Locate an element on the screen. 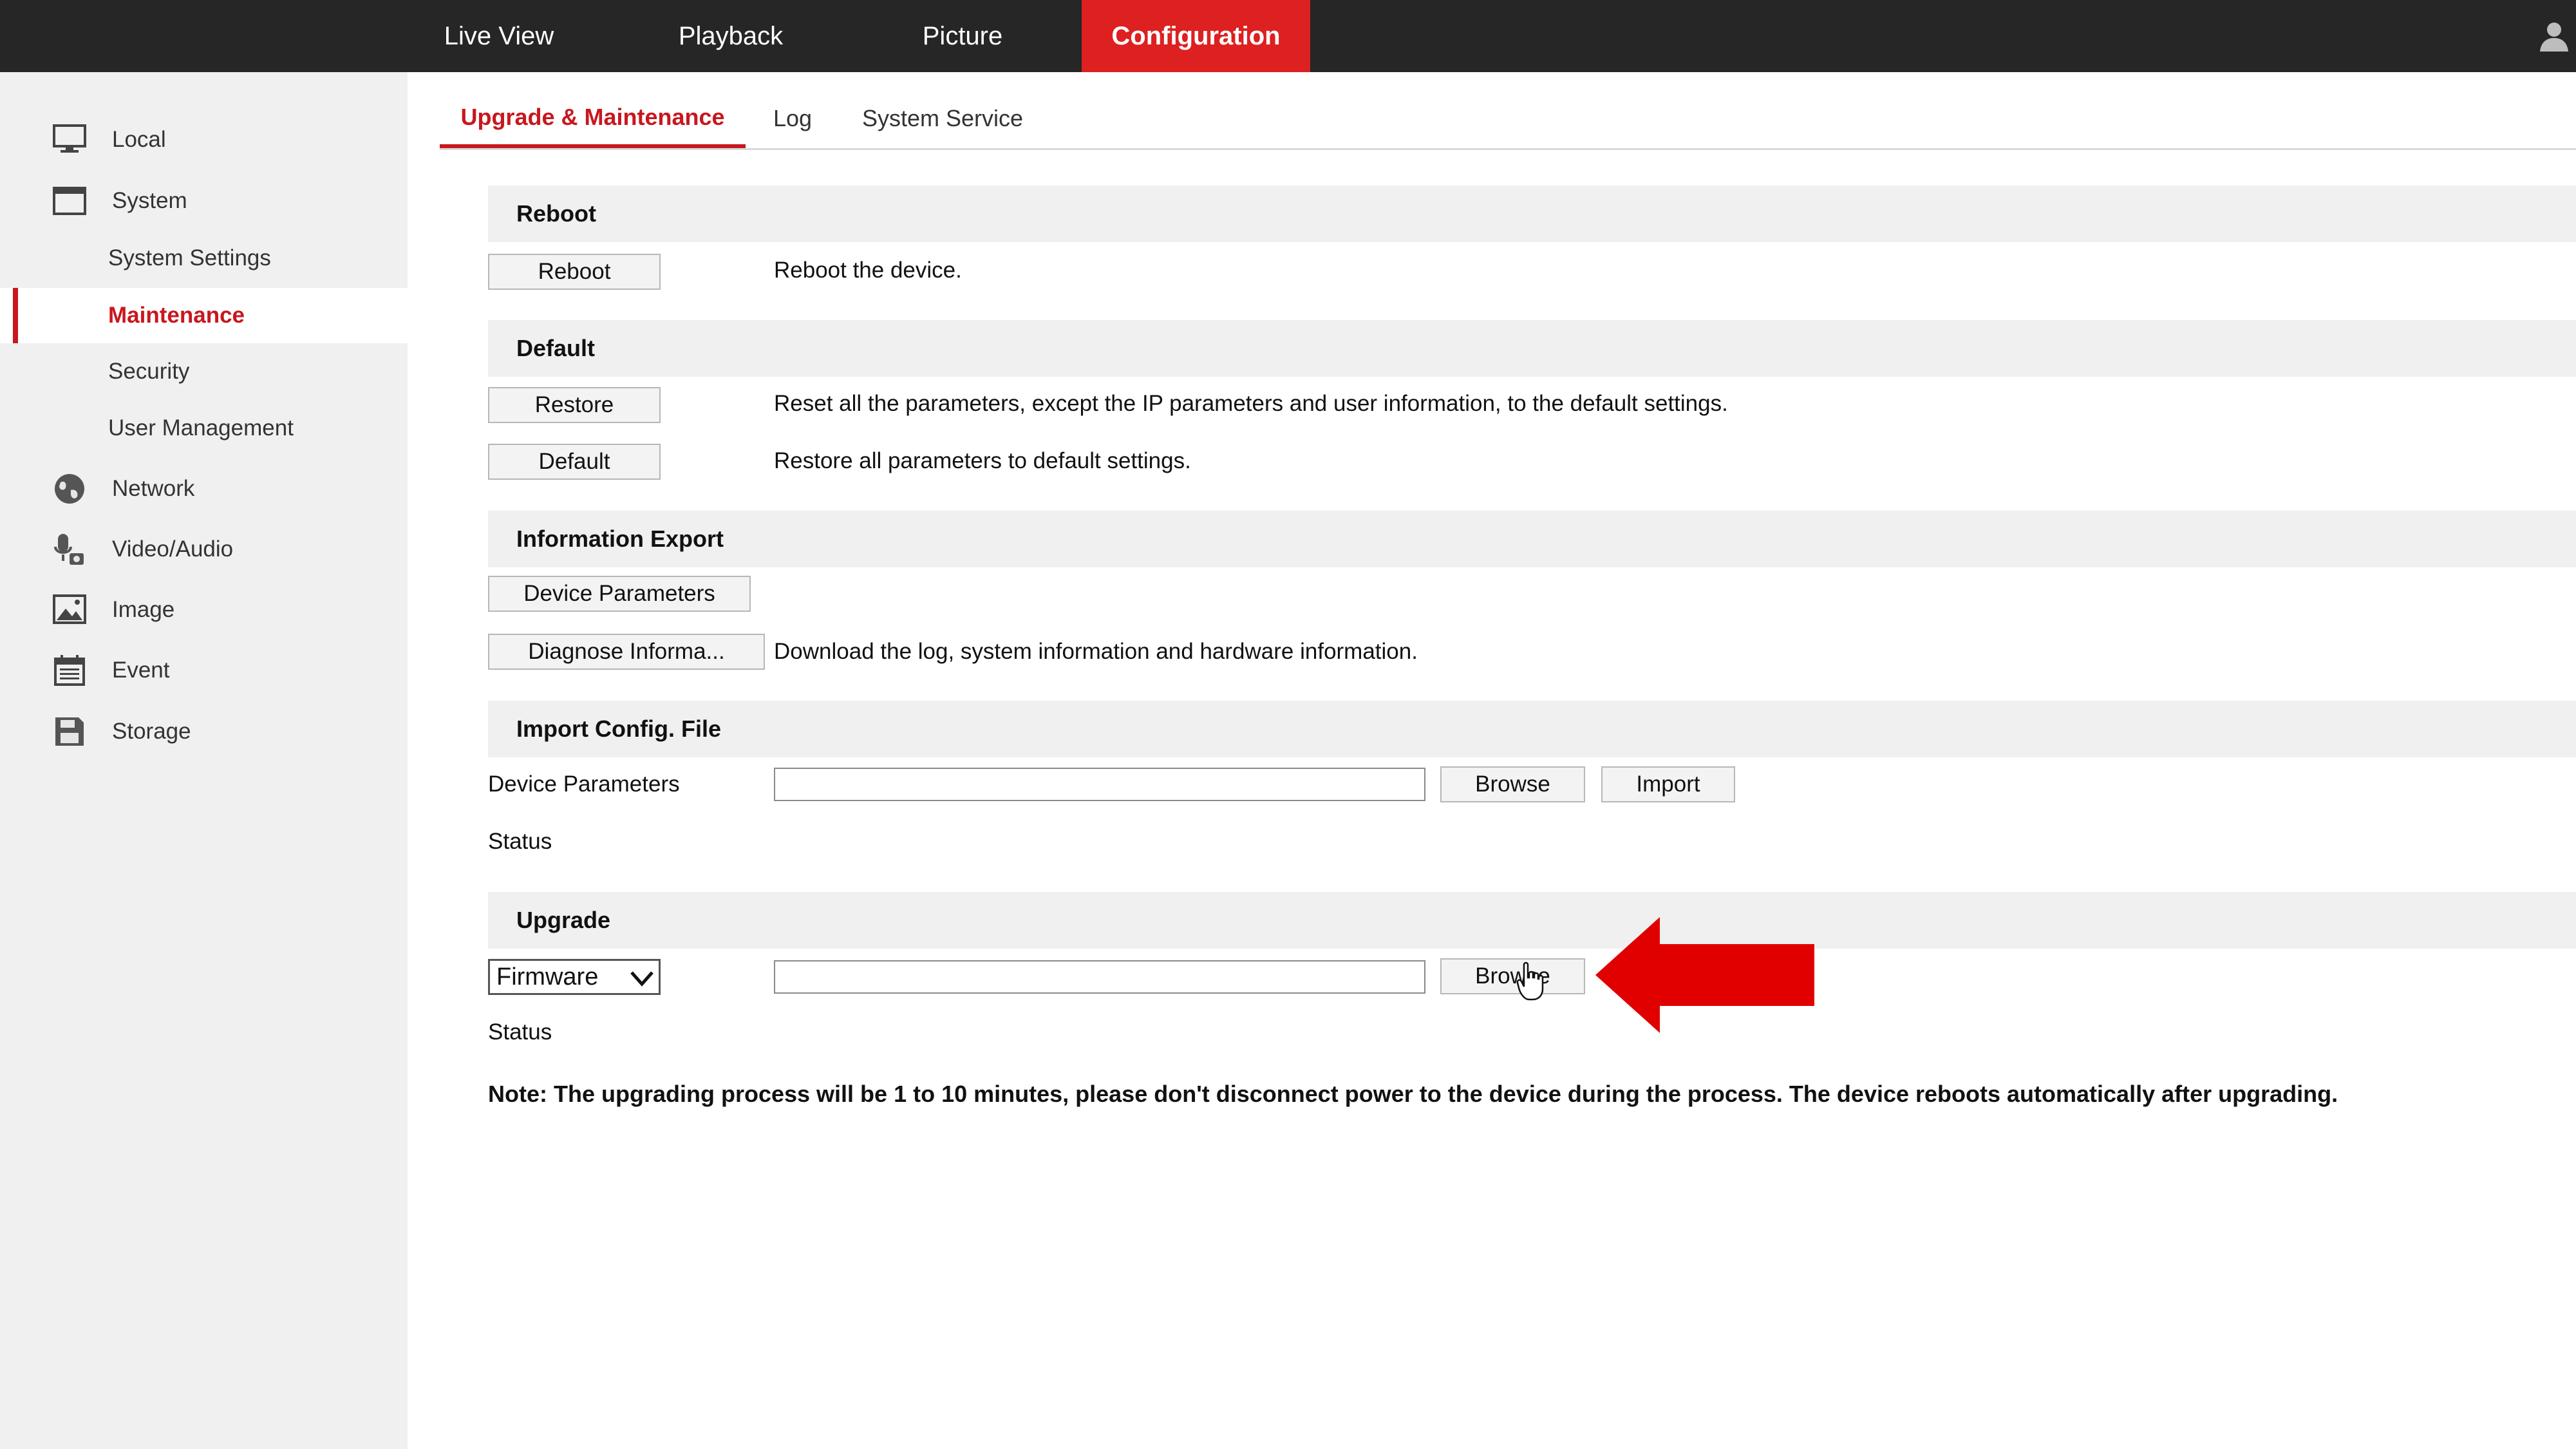  sidebar-item-label: Security is located at coordinates (149, 371).